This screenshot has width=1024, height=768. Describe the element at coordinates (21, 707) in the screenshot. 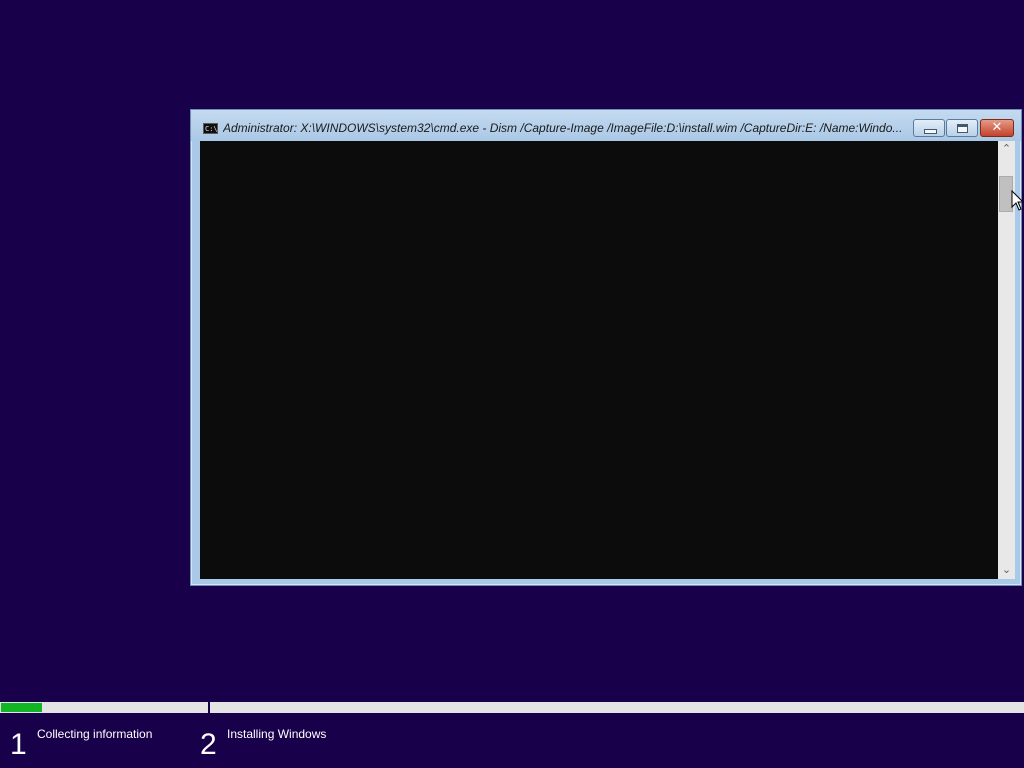

I see `progress-fill` at that location.